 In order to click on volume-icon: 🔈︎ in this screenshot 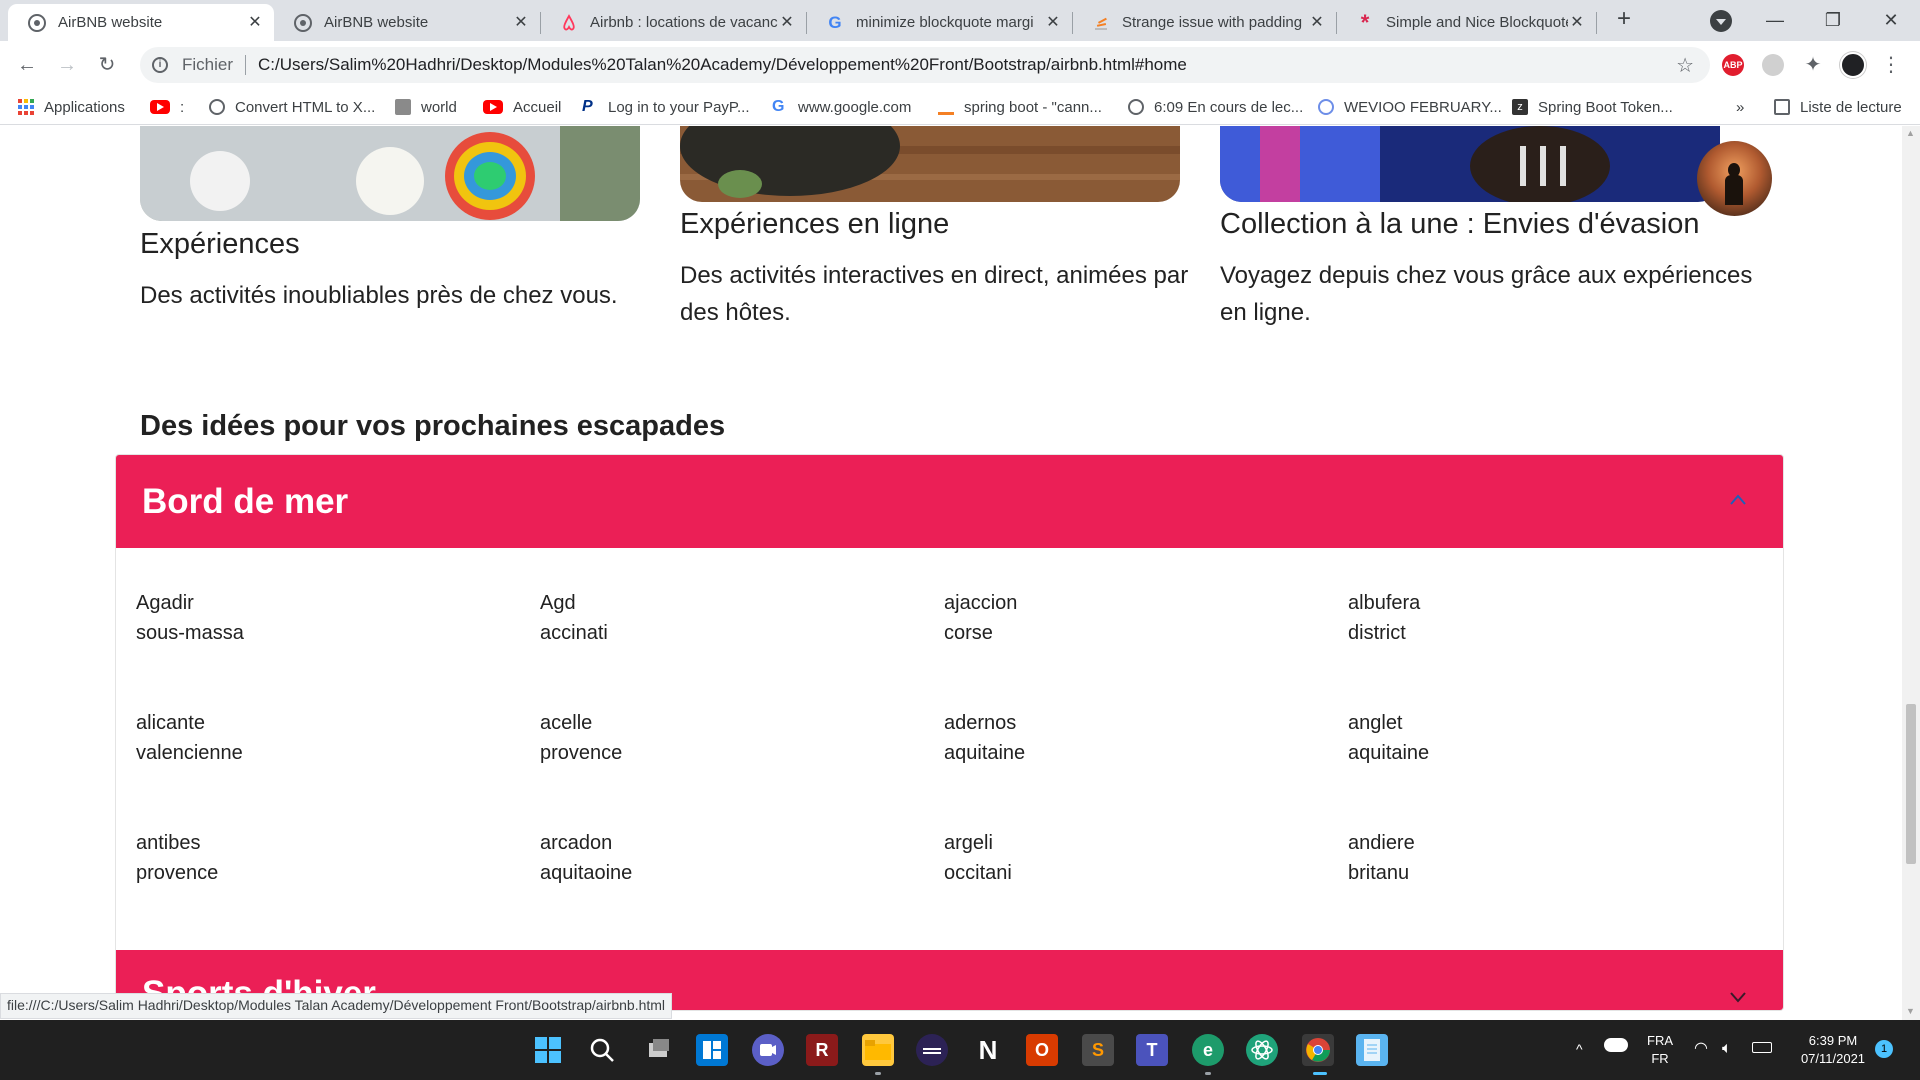, I will do `click(1727, 1049)`.